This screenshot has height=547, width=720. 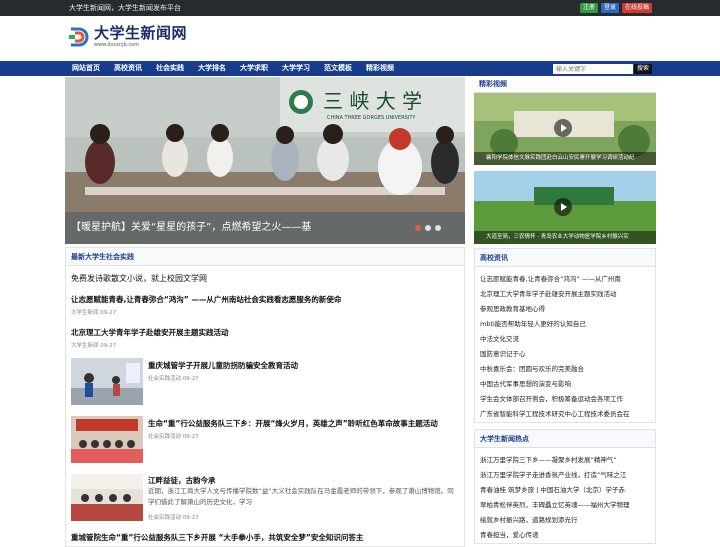 I want to click on register-button: 注册, so click(x=588, y=8).